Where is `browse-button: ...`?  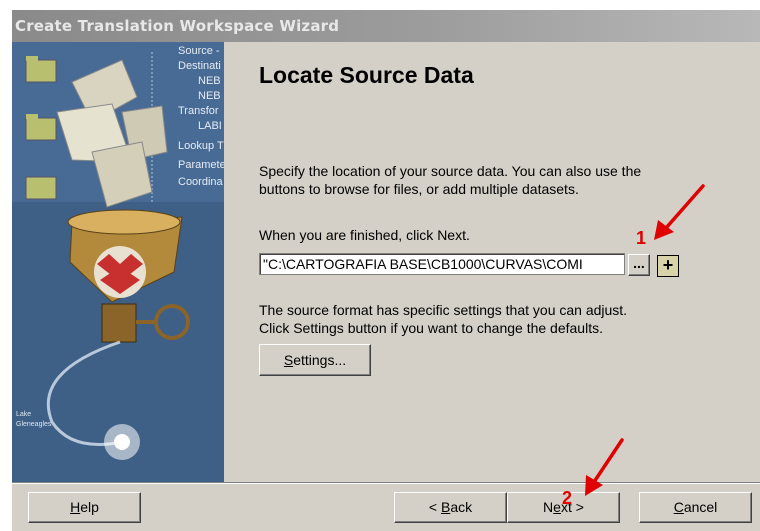 browse-button: ... is located at coordinates (639, 265).